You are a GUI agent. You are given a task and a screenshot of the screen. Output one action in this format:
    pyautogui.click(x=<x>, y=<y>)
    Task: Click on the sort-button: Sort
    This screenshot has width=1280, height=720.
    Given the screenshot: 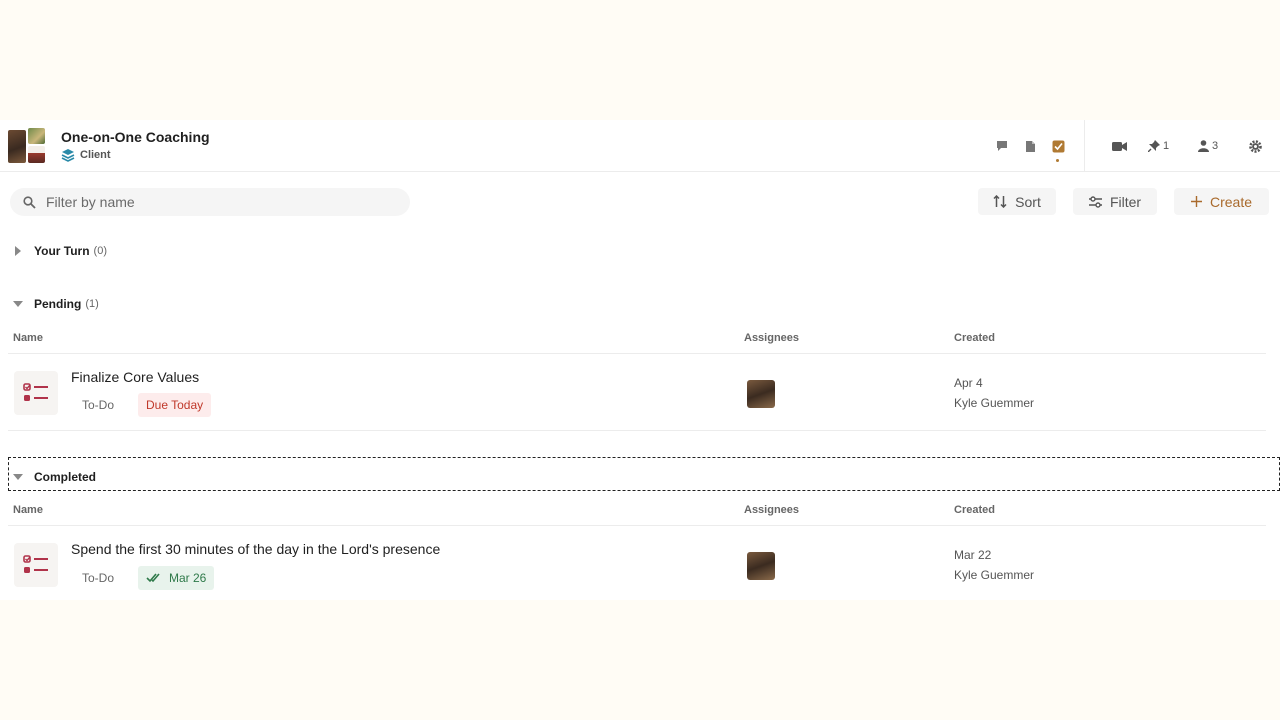 What is the action you would take?
    pyautogui.click(x=1017, y=201)
    